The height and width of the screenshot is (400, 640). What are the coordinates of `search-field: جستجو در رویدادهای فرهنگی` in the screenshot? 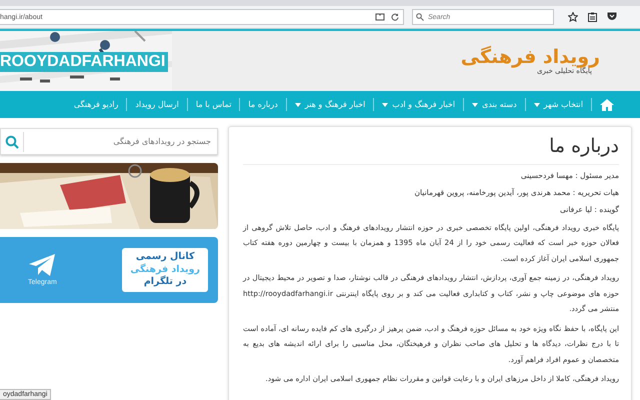 It's located at (109, 141).